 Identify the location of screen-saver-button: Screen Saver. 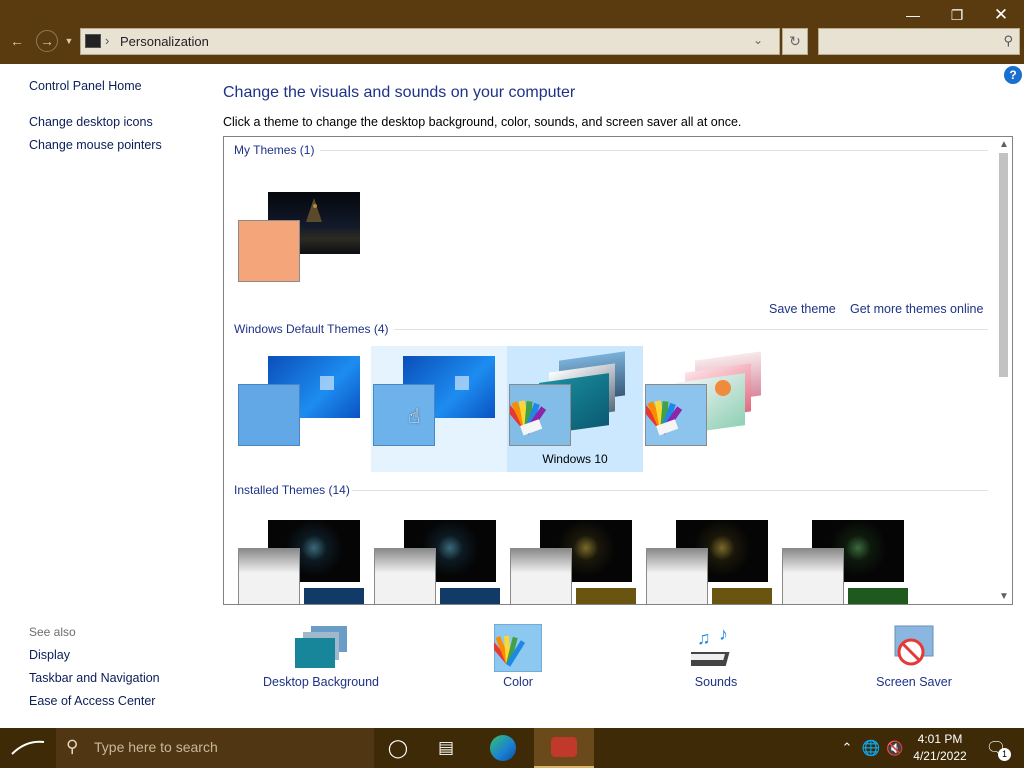
(914, 656).